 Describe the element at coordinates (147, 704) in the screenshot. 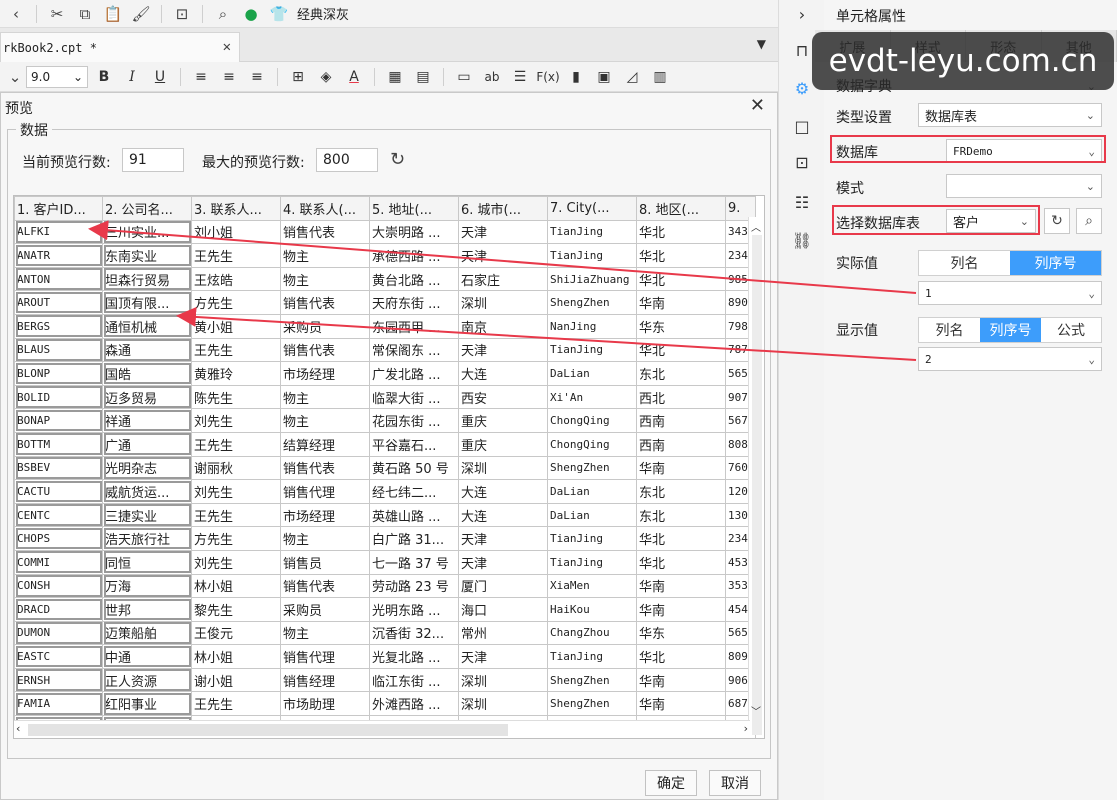

I see `table-cell: 红阳事业` at that location.